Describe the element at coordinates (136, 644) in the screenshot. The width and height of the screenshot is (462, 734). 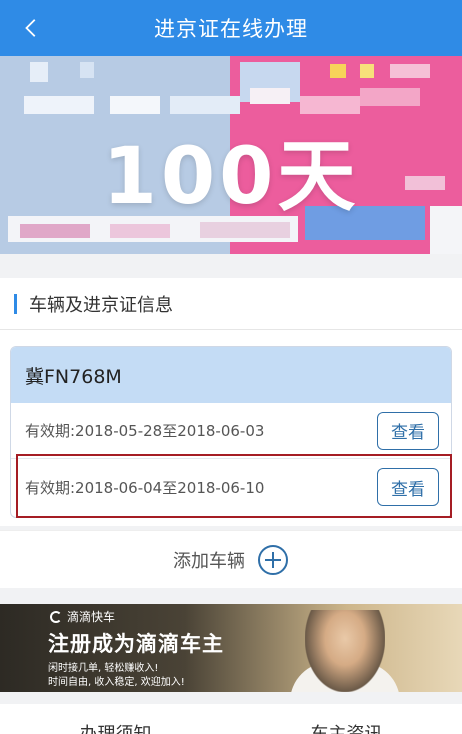
I see `ad-title: 注册成为滴滴车主` at that location.